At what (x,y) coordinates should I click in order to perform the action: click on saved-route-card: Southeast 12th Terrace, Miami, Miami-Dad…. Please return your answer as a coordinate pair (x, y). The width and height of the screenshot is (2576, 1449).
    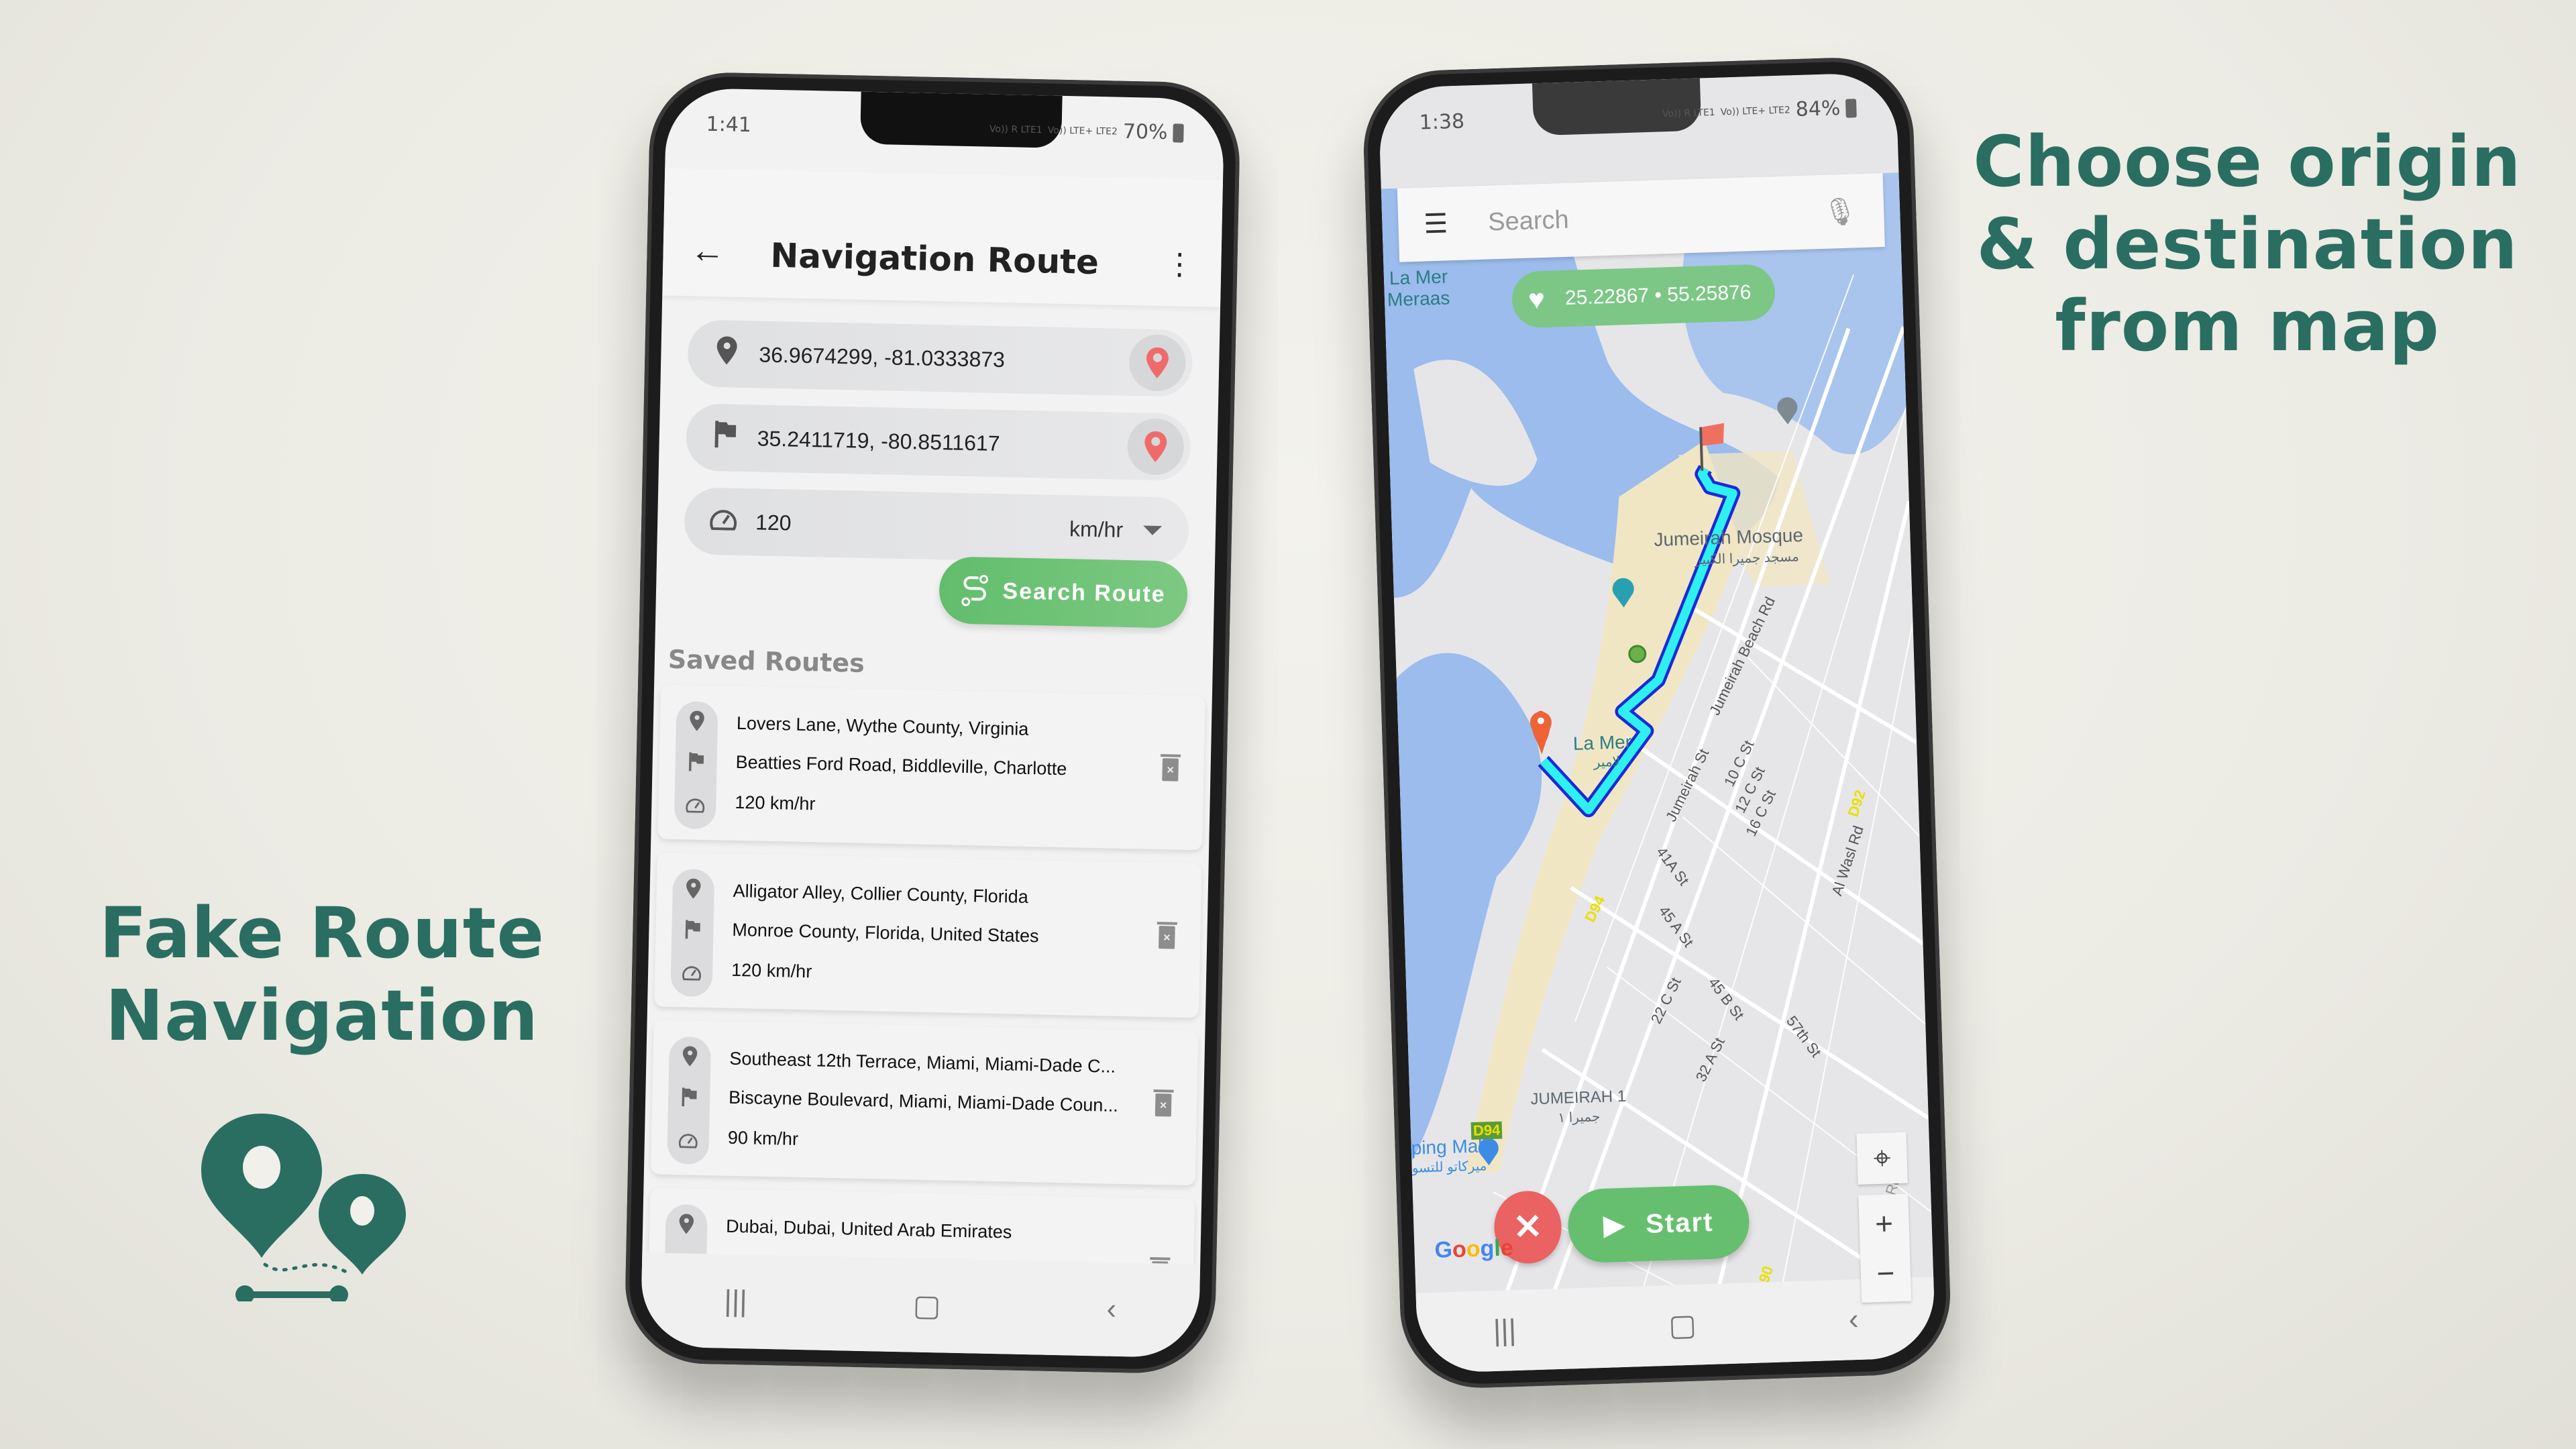
    Looking at the image, I should click on (924, 1103).